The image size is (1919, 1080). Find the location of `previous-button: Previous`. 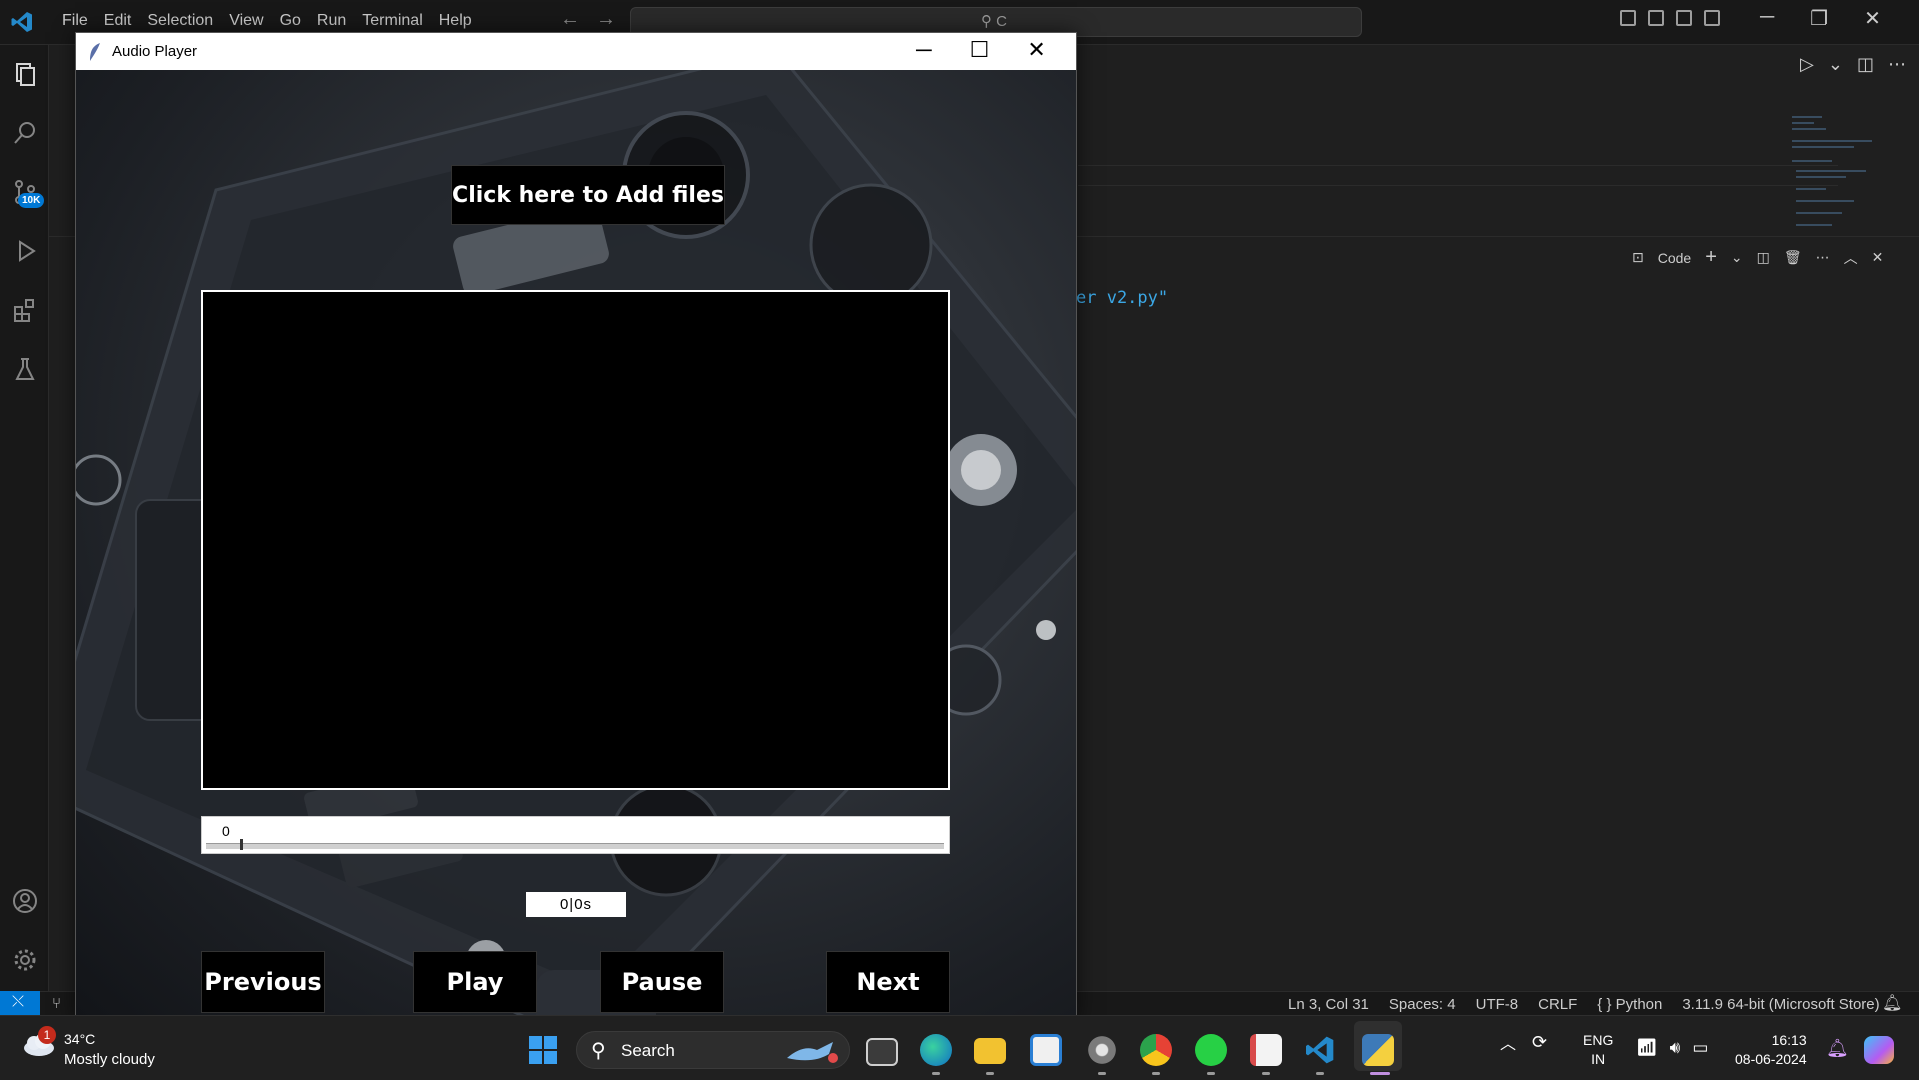

previous-button: Previous is located at coordinates (263, 982).